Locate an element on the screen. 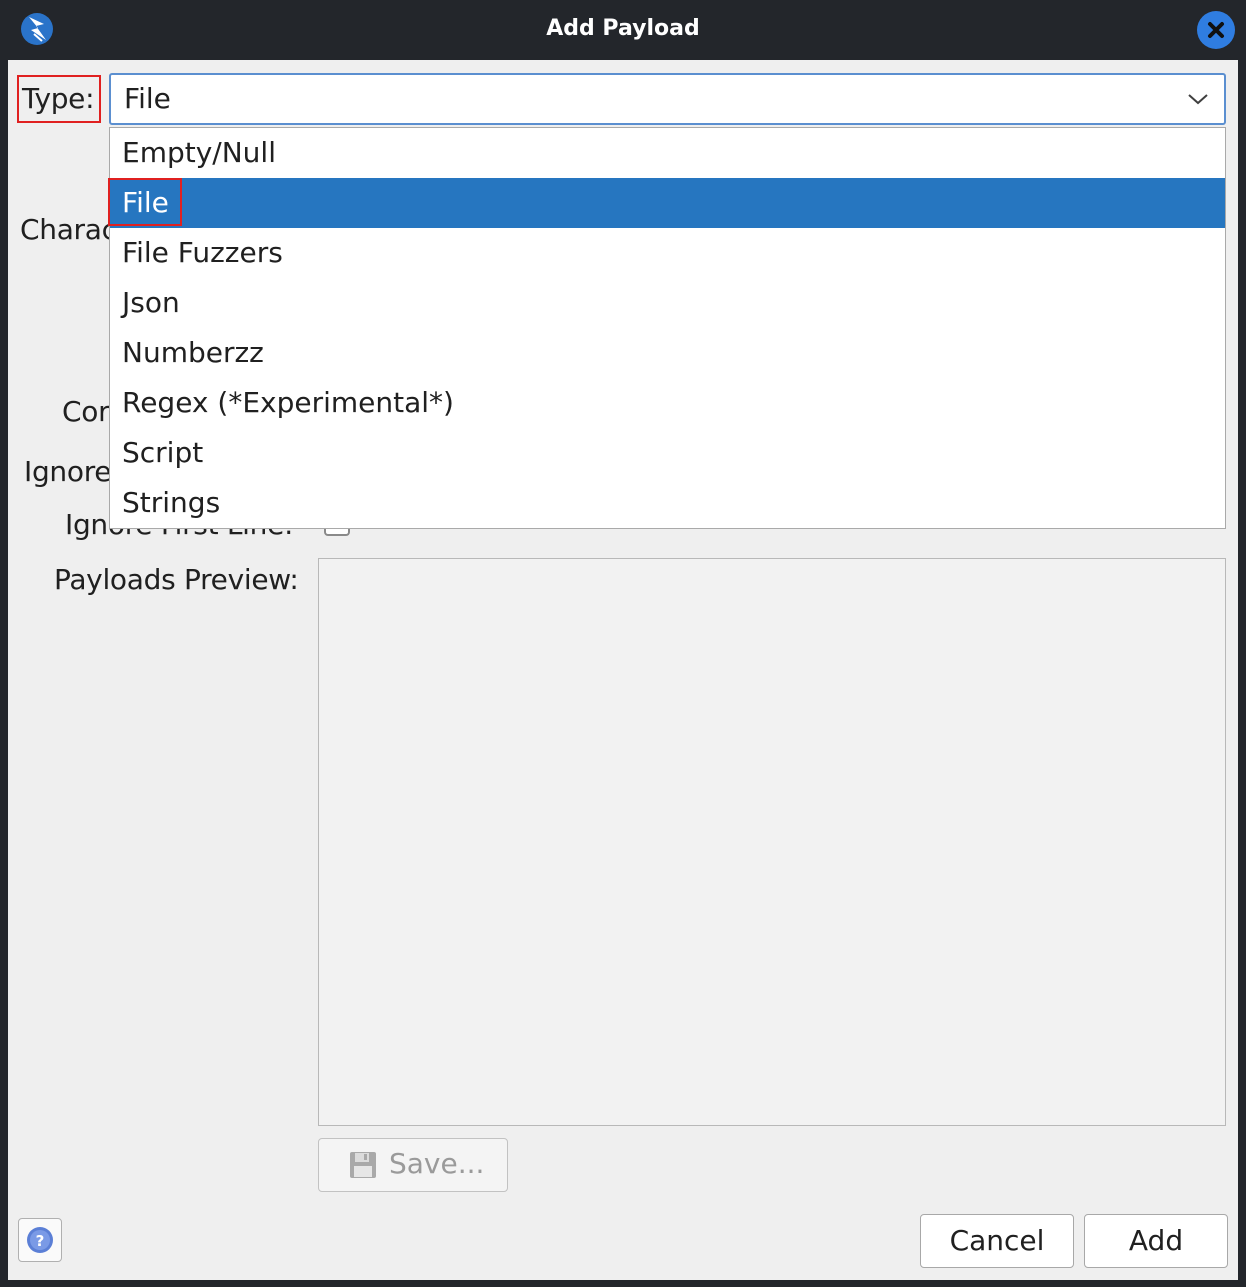  option-label: Script is located at coordinates (163, 452).